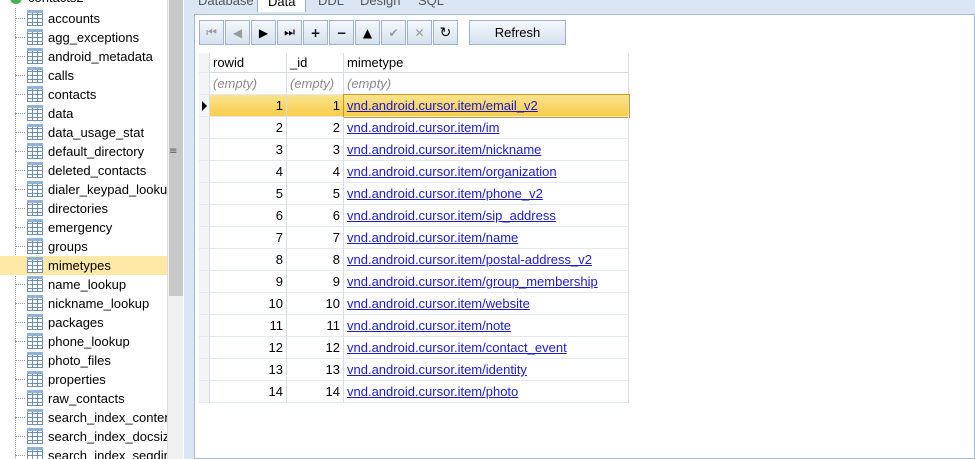  What do you see at coordinates (83, 208) in the screenshot?
I see `tree-item-directories: directories` at bounding box center [83, 208].